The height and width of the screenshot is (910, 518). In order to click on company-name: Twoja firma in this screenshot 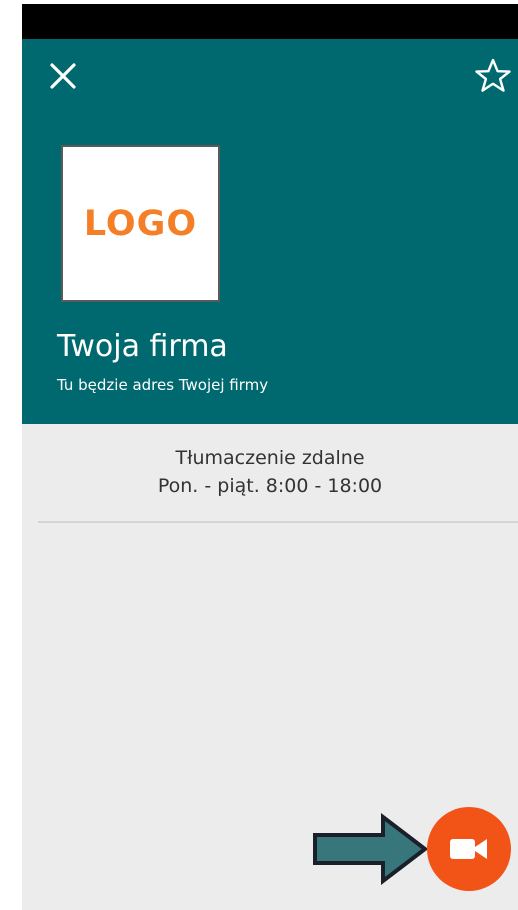, I will do `click(142, 346)`.